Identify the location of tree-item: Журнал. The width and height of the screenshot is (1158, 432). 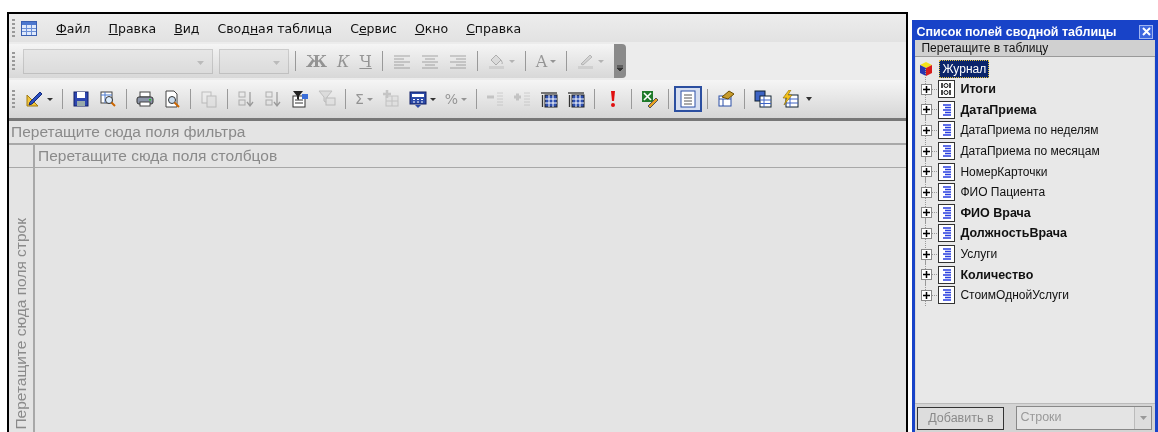
(964, 69).